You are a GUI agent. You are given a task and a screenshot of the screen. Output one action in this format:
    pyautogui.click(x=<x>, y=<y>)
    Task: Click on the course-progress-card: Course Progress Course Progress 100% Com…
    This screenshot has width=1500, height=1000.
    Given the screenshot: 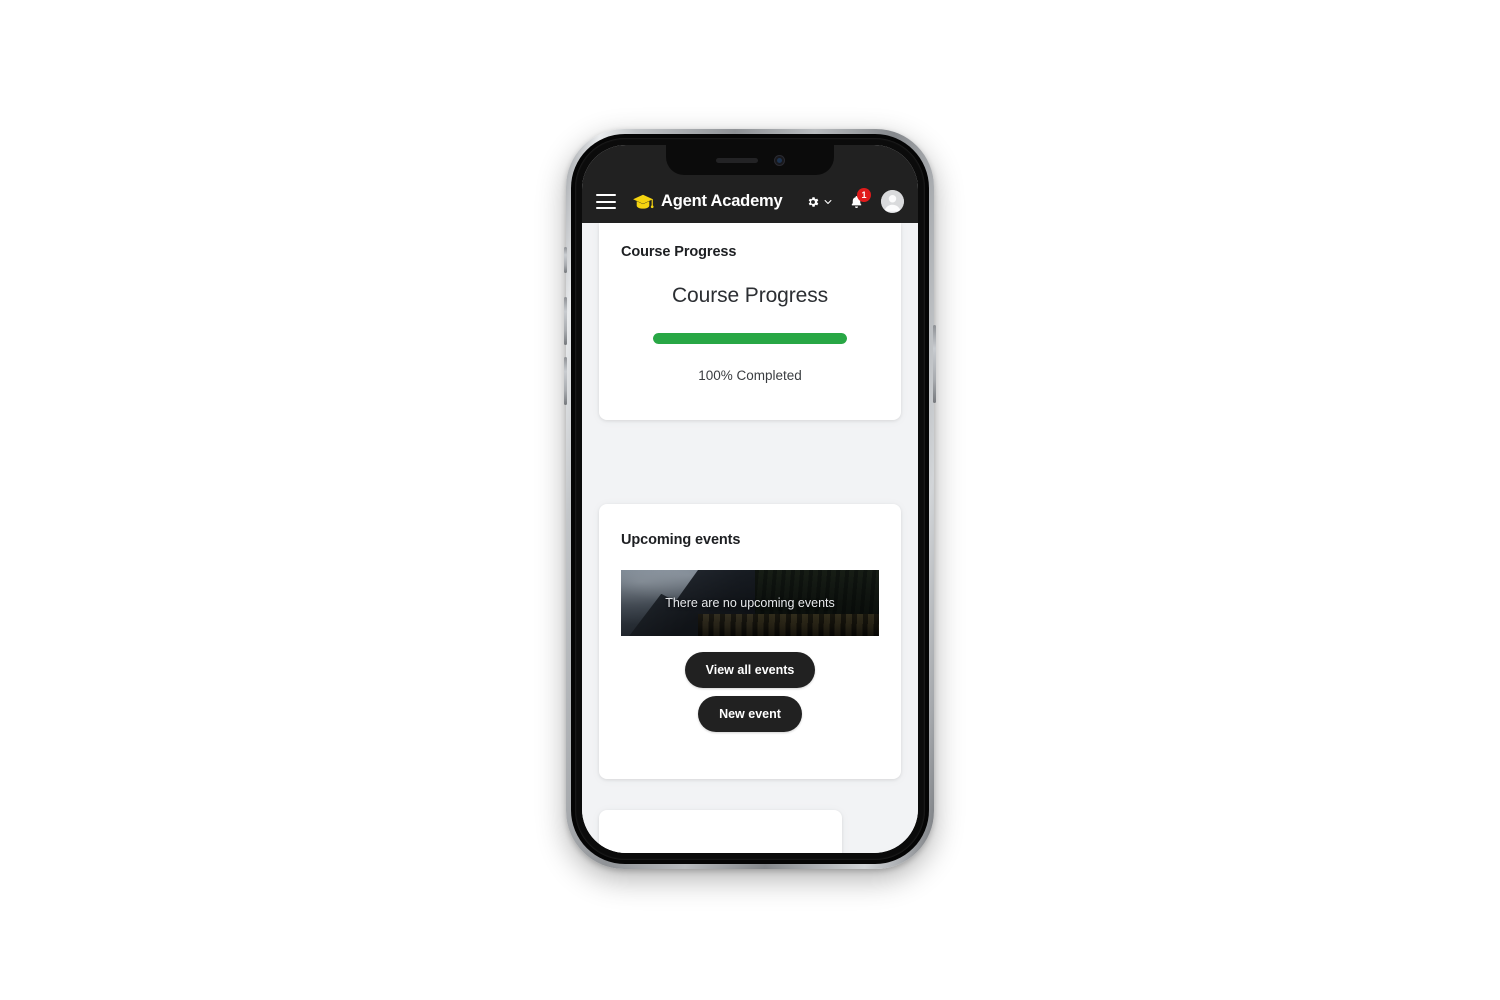 What is the action you would take?
    pyautogui.click(x=750, y=321)
    